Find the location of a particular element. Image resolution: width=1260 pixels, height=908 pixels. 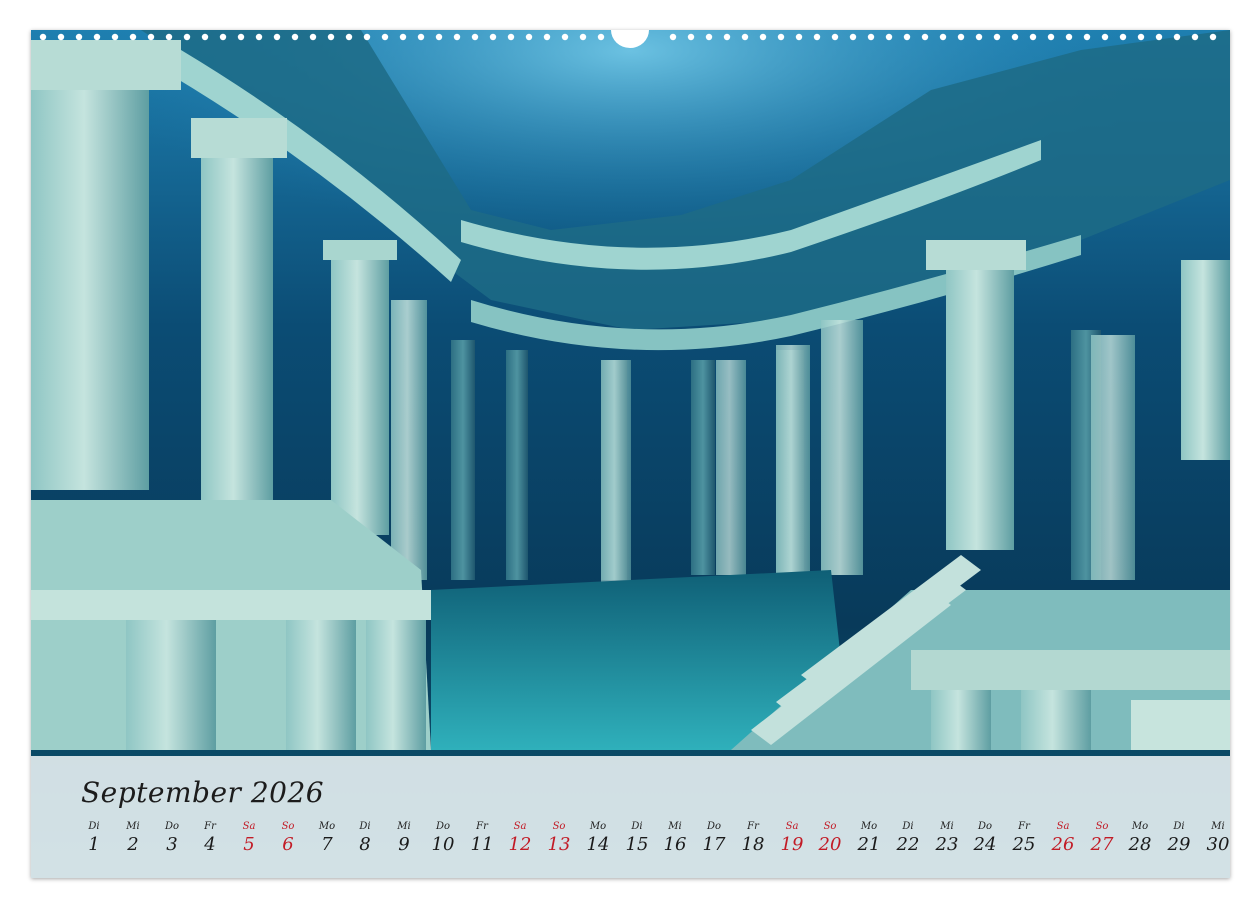

day-cell: Sa 5 is located at coordinates (249, 838).